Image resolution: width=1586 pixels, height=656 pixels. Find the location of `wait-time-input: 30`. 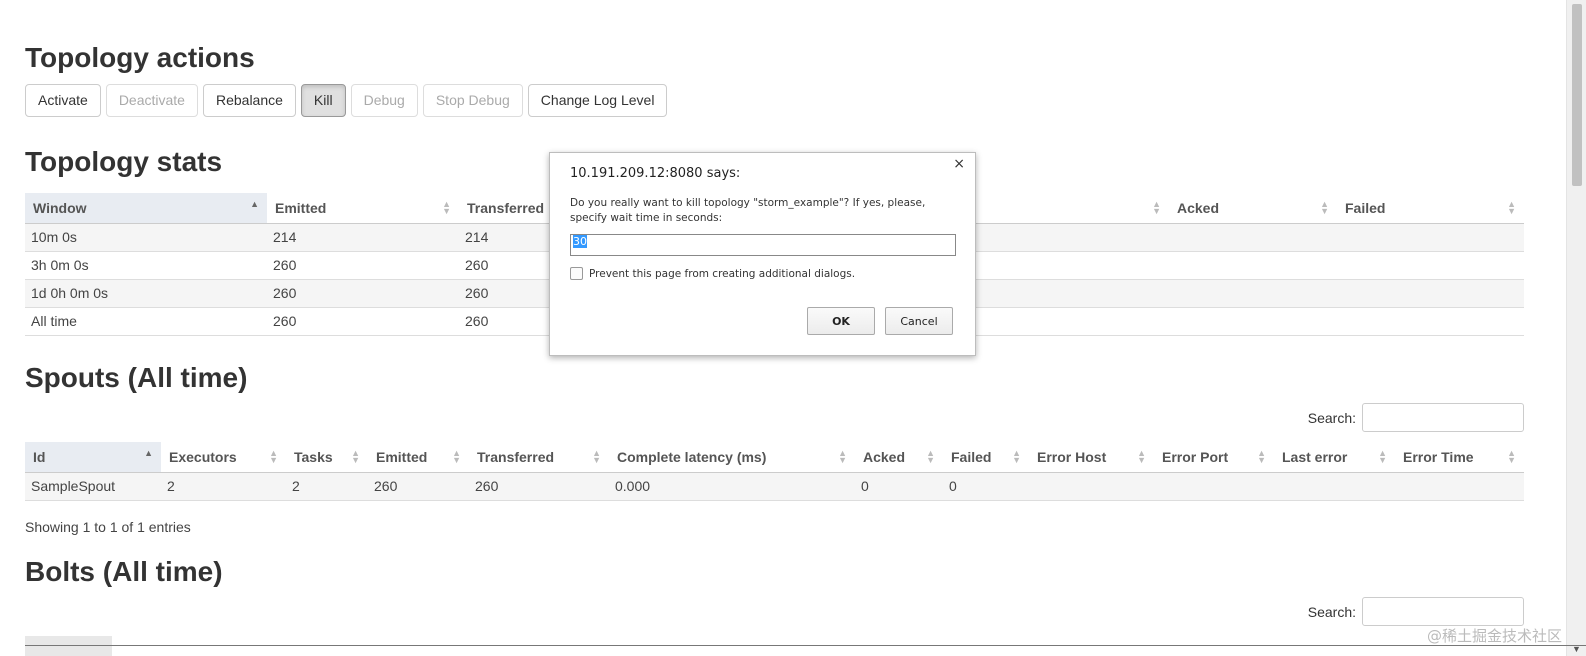

wait-time-input: 30 is located at coordinates (763, 245).